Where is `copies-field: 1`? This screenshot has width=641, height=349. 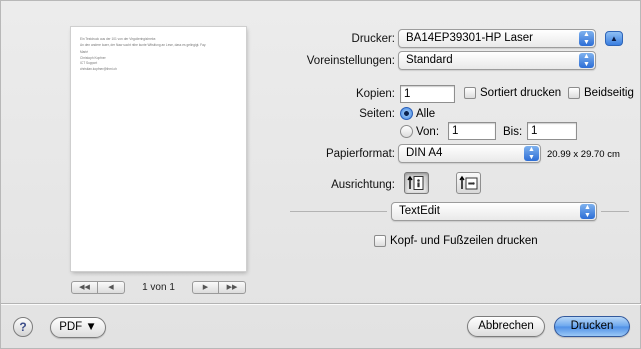 copies-field: 1 is located at coordinates (427, 94).